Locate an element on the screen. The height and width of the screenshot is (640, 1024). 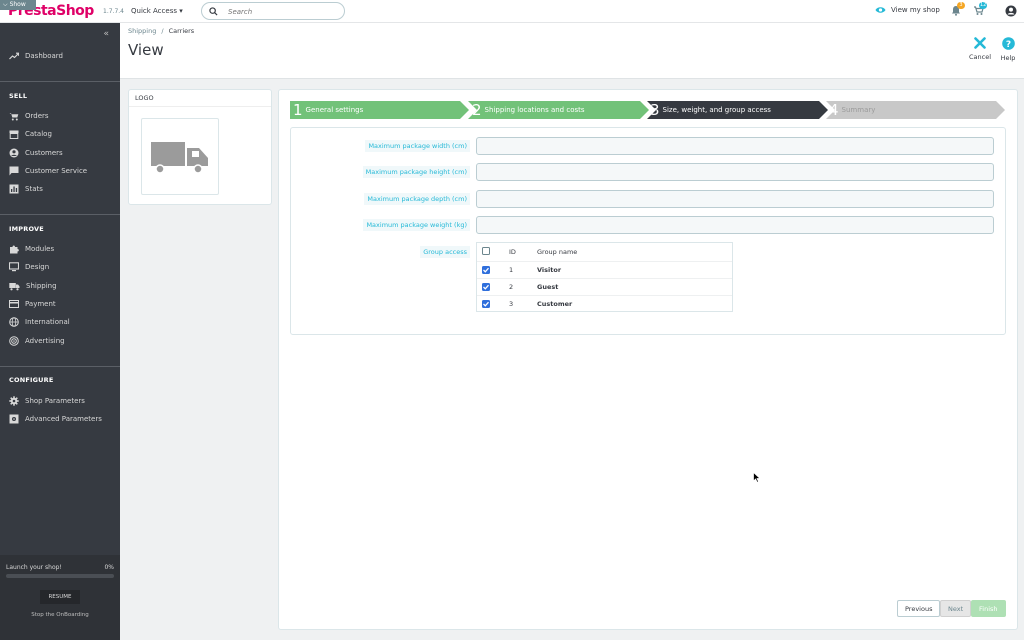
onboarding-title: Launch your shop! is located at coordinates (34, 567).